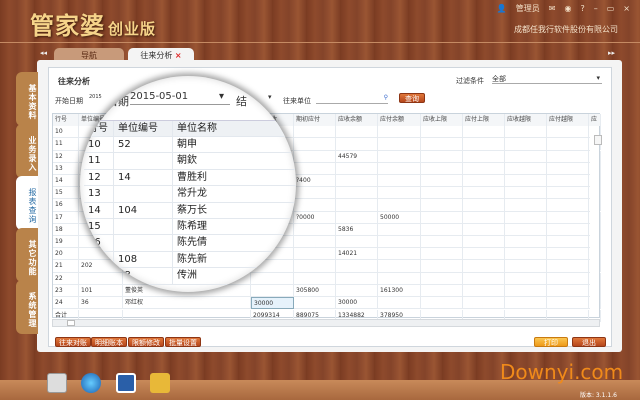  What do you see at coordinates (66, 132) in the screenshot?
I see `table-cell: 10` at bounding box center [66, 132].